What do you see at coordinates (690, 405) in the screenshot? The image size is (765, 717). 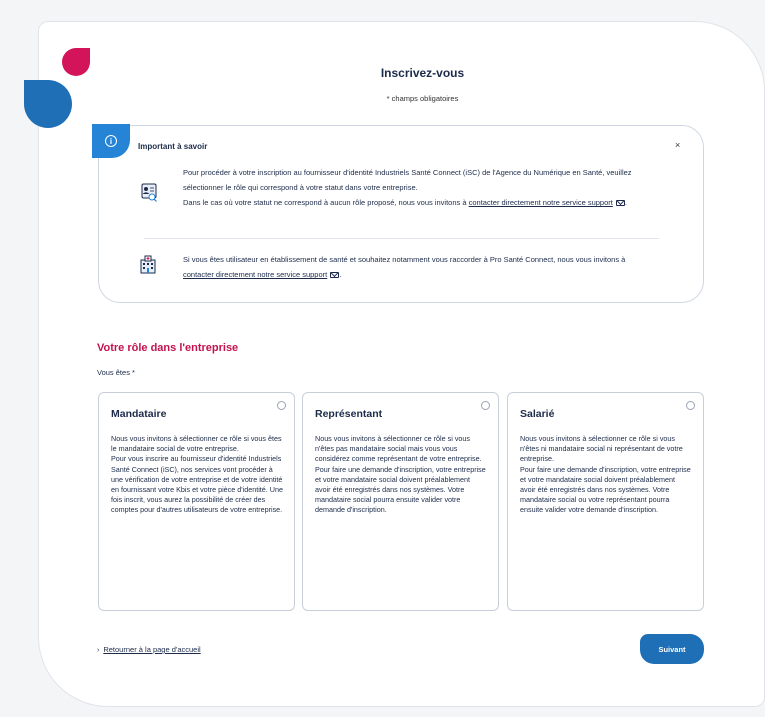 I see `radio-salarie` at bounding box center [690, 405].